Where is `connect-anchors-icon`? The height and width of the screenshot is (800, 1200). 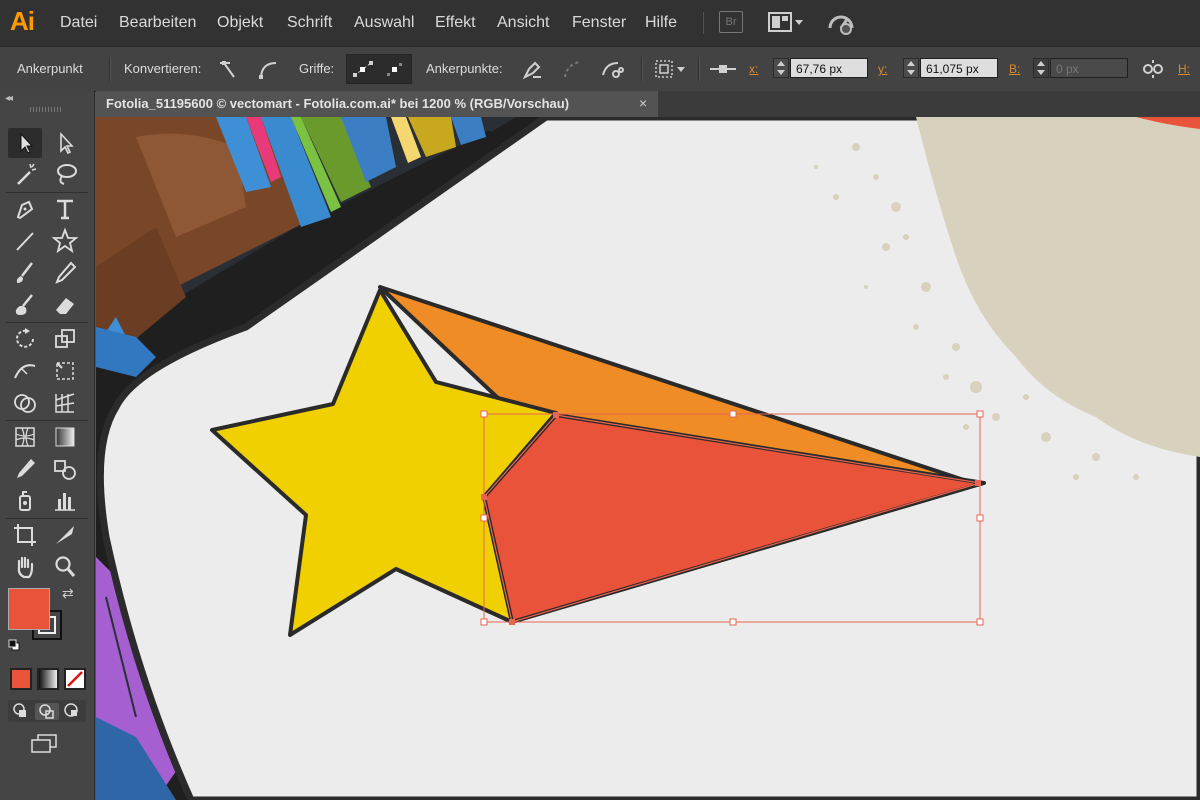 connect-anchors-icon is located at coordinates (573, 69).